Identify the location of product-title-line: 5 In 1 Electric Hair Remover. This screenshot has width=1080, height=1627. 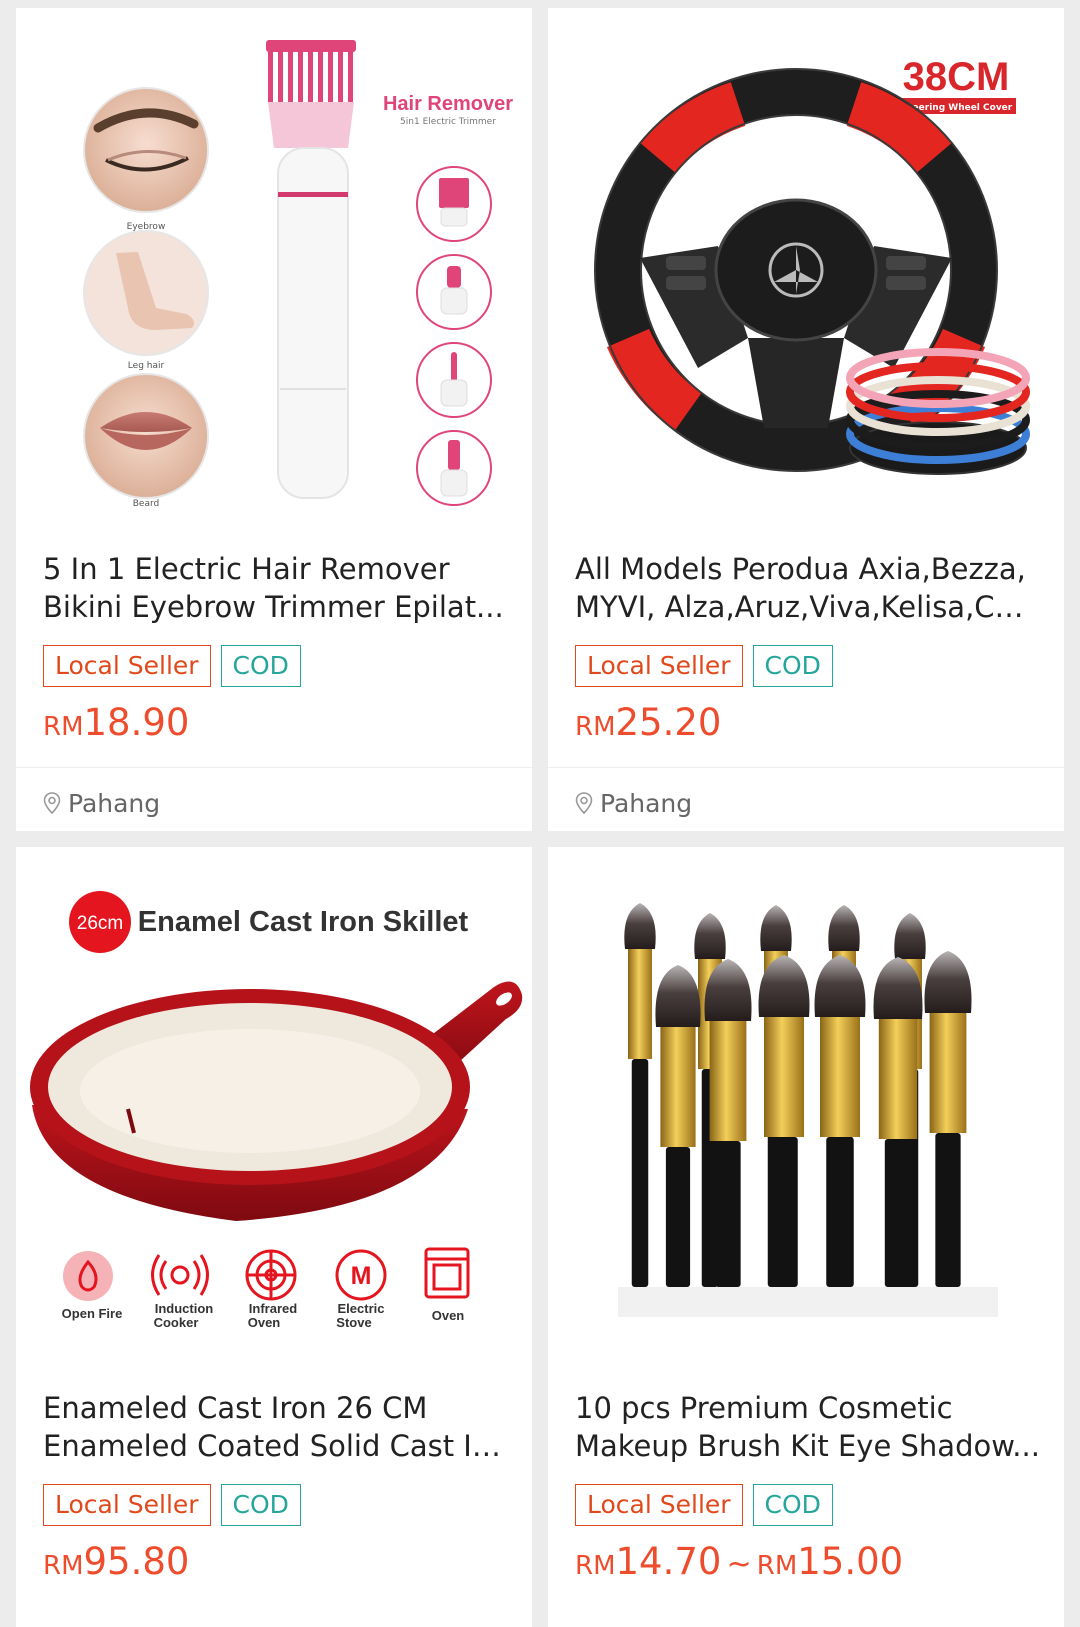
(246, 569).